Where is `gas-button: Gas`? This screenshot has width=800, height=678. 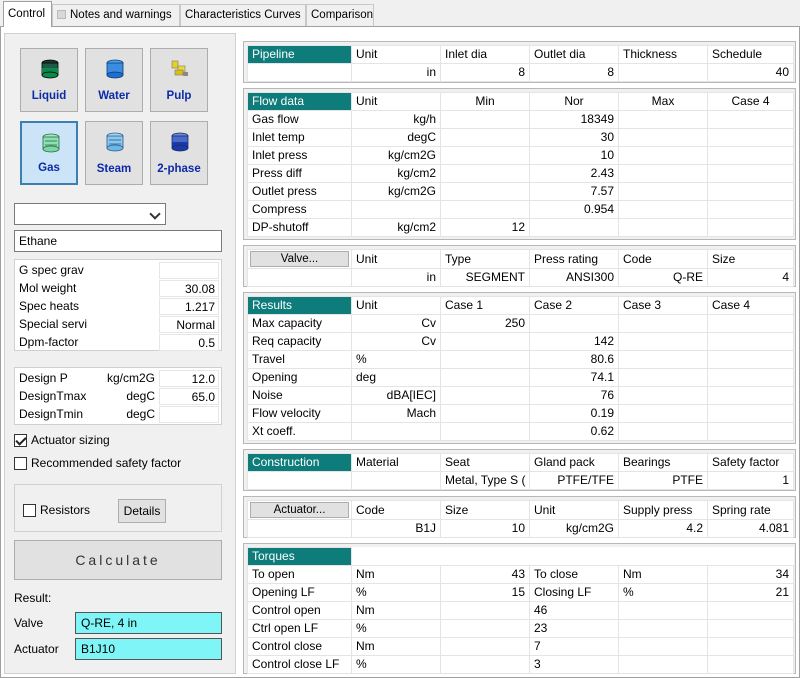 gas-button: Gas is located at coordinates (49, 153).